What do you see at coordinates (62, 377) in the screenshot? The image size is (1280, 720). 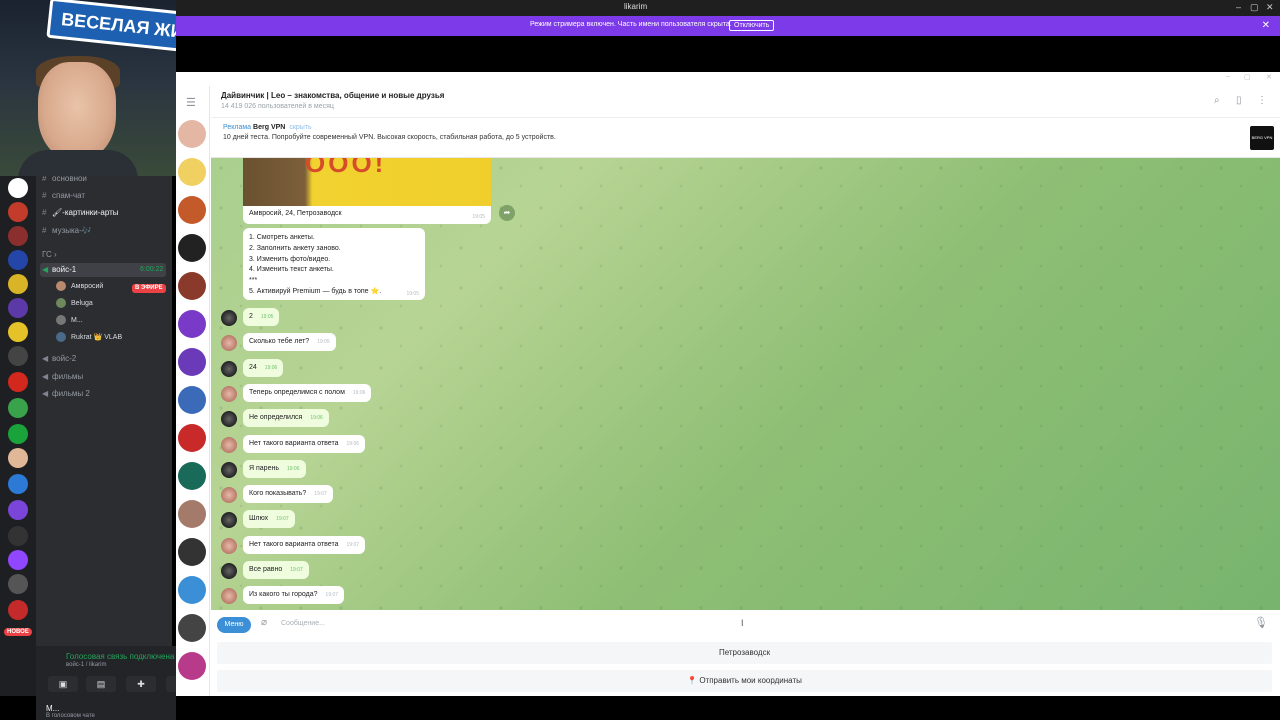 I see `voice-channel-films: ◀ фильмы` at bounding box center [62, 377].